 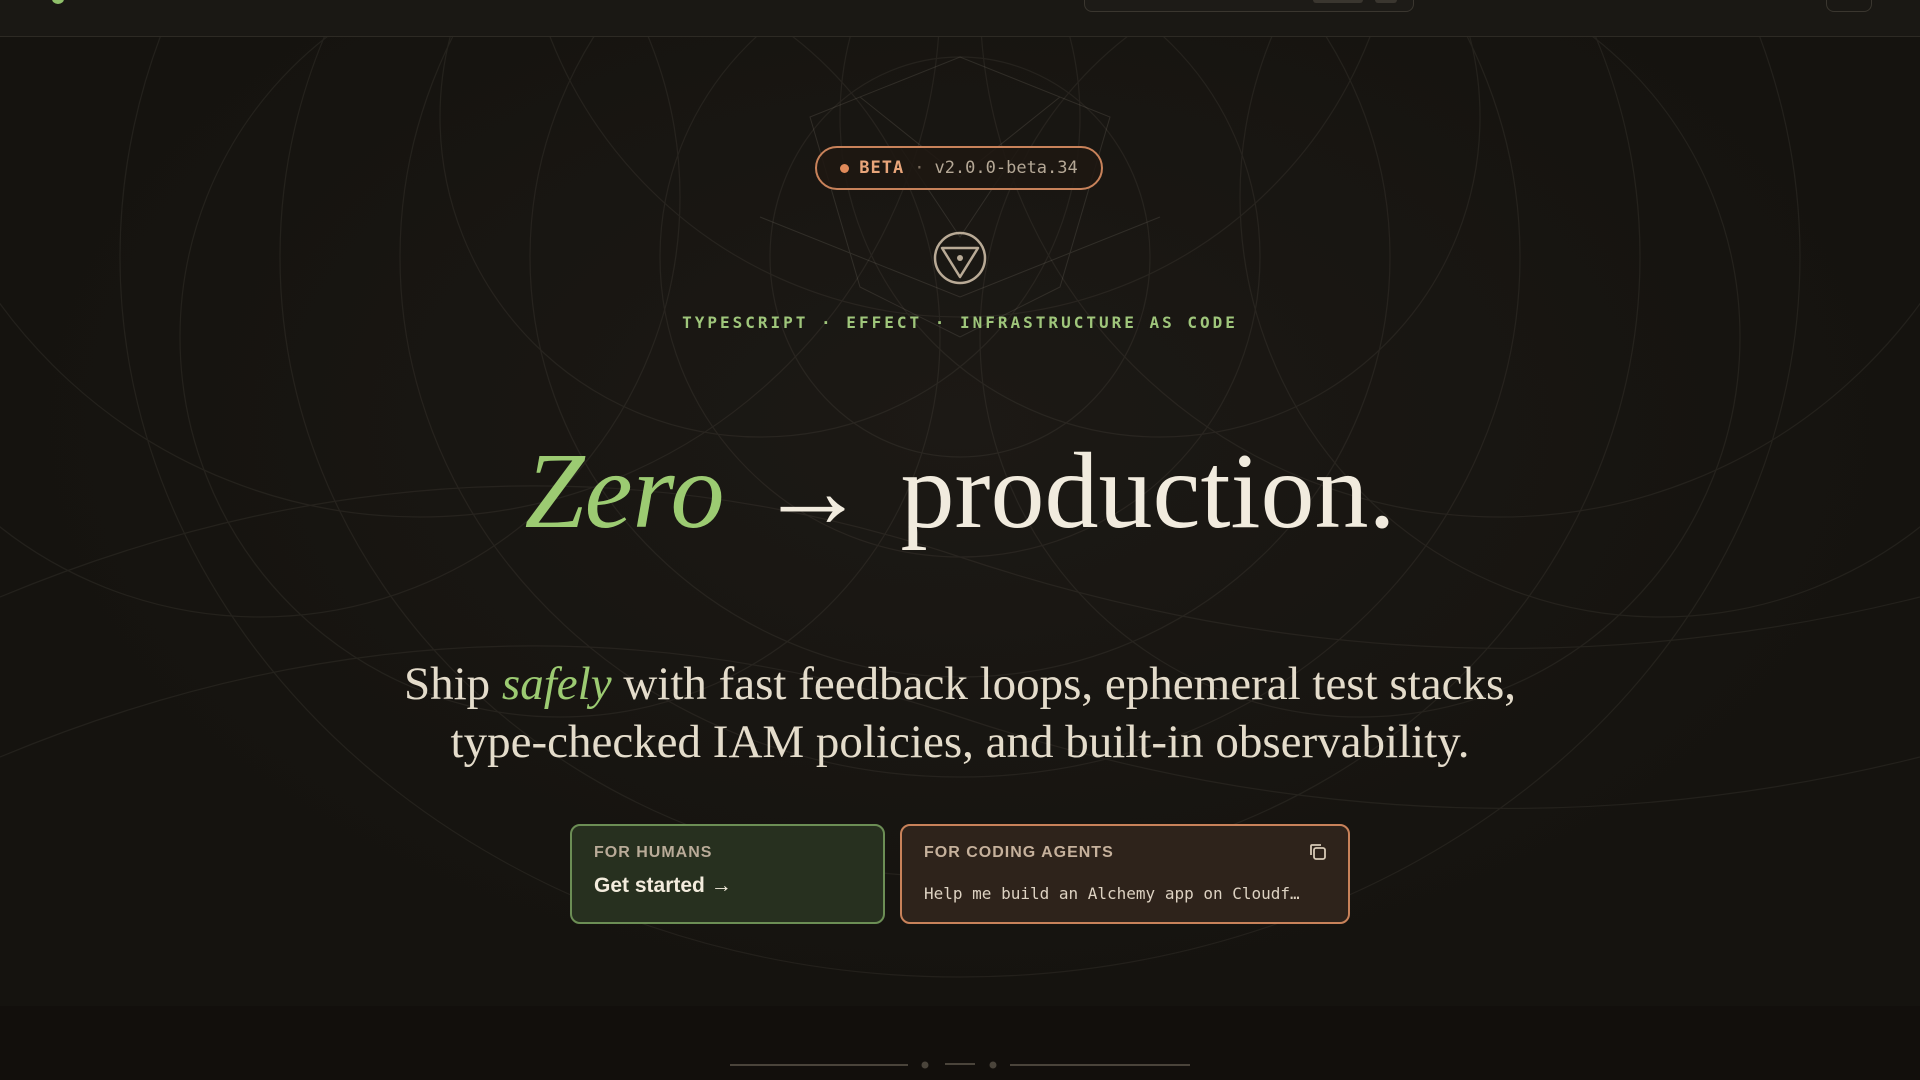 I want to click on section-divider, so click(x=960, y=1043).